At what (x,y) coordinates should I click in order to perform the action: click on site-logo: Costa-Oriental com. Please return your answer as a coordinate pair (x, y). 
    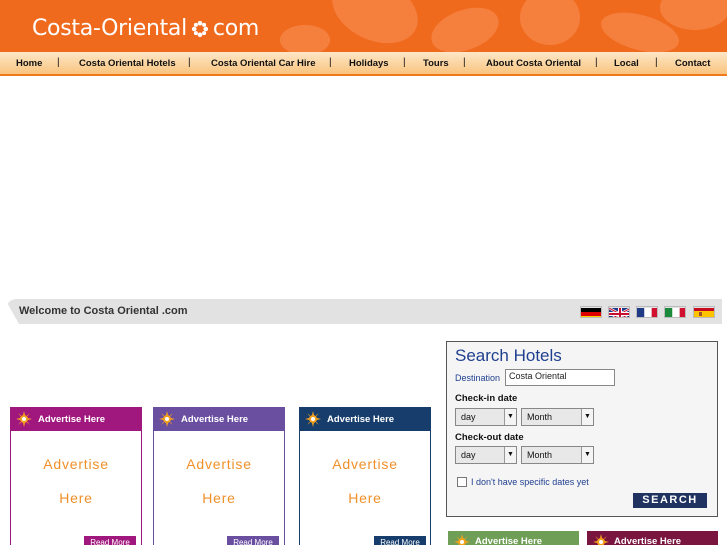
    Looking at the image, I should click on (145, 28).